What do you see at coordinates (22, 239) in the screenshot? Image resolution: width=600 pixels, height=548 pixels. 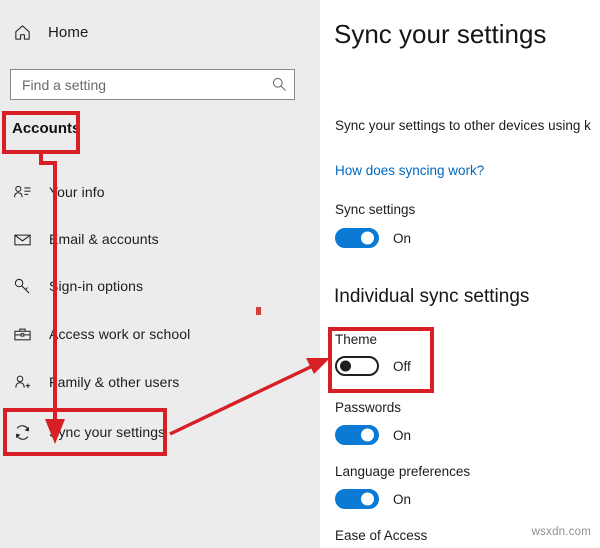 I see `envelope-icon` at bounding box center [22, 239].